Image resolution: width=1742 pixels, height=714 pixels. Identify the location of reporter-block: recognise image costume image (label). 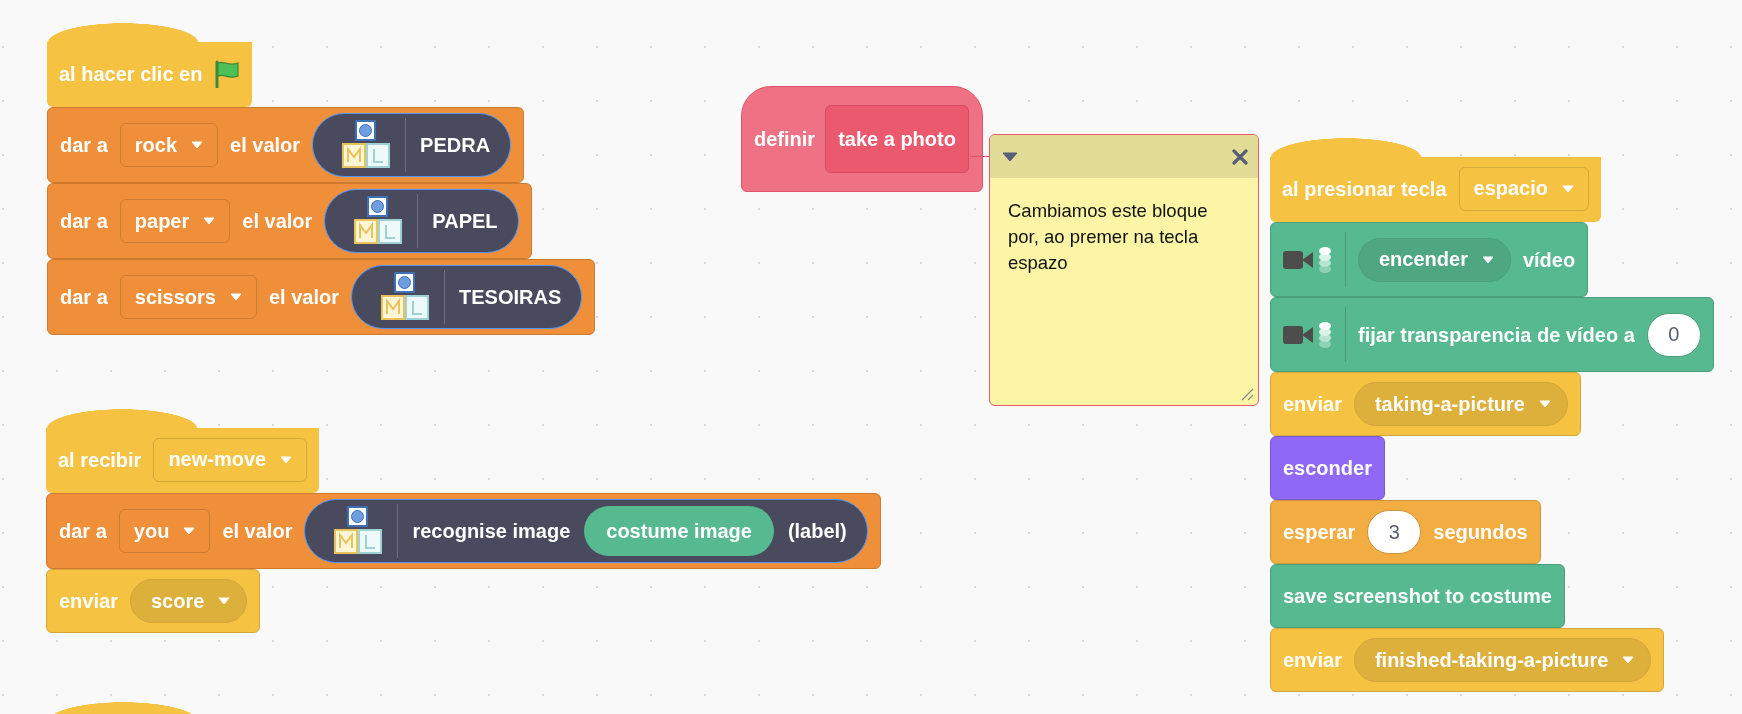
(586, 531).